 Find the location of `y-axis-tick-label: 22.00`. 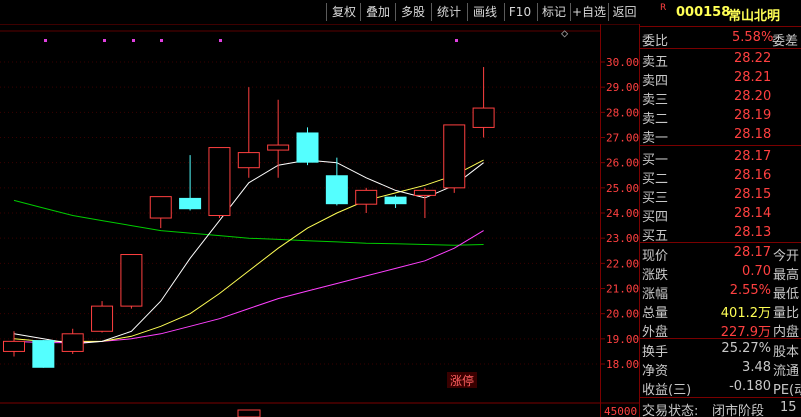

y-axis-tick-label: 22.00 is located at coordinates (622, 263).